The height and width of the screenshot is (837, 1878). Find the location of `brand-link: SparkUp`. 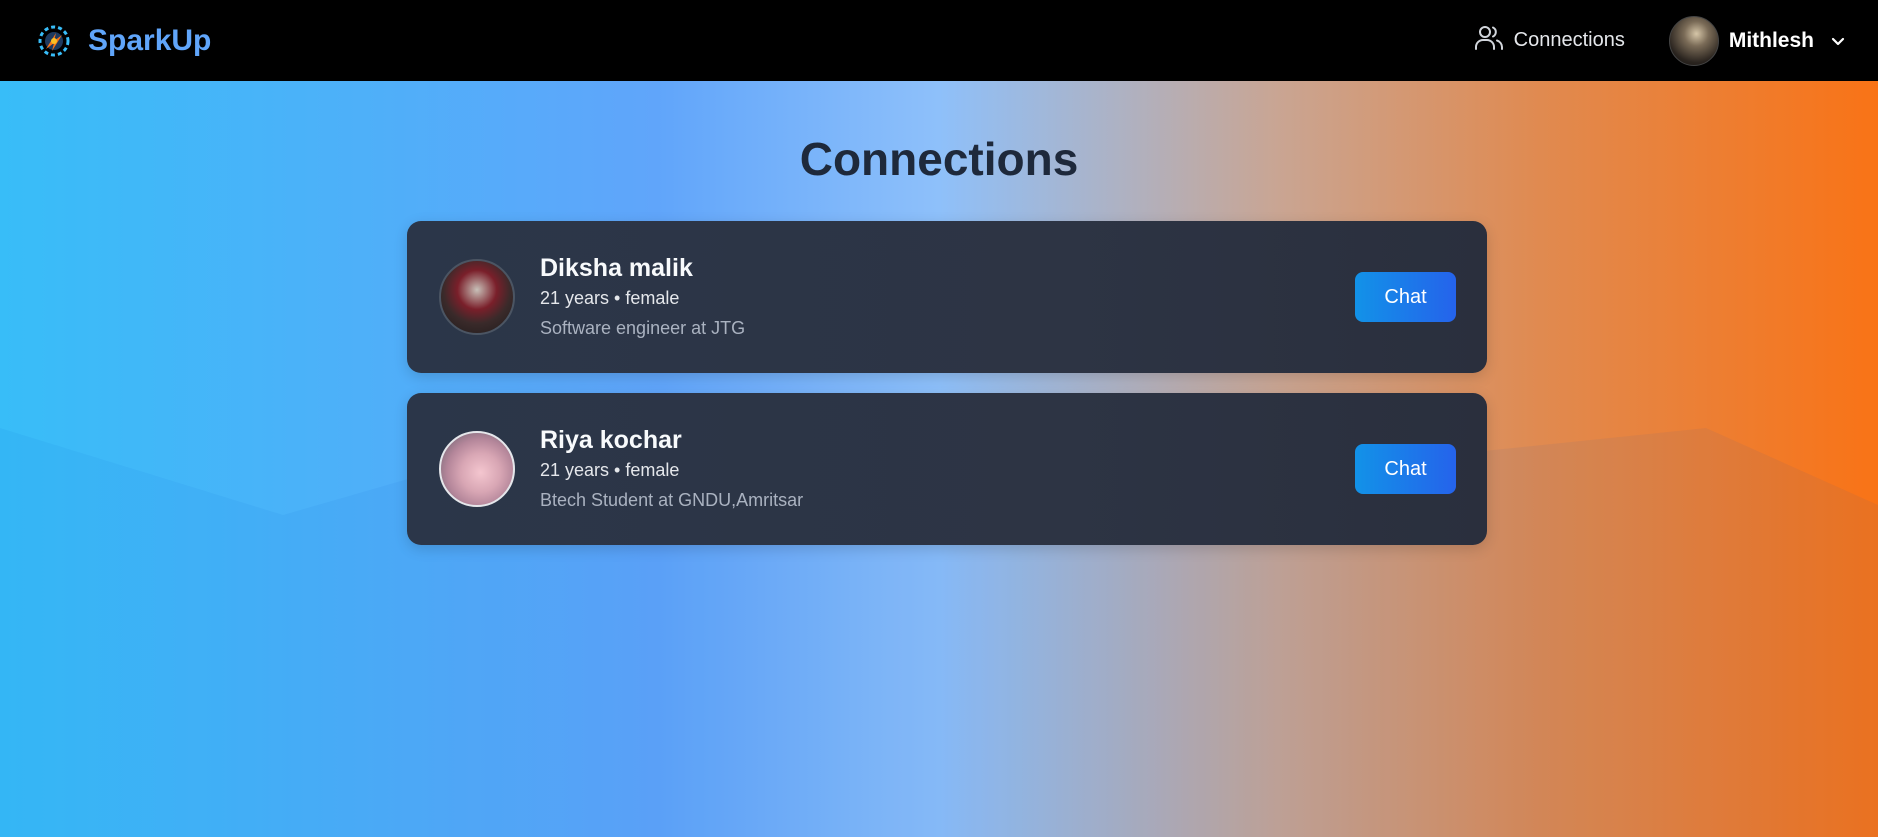

brand-link: SparkUp is located at coordinates (121, 41).